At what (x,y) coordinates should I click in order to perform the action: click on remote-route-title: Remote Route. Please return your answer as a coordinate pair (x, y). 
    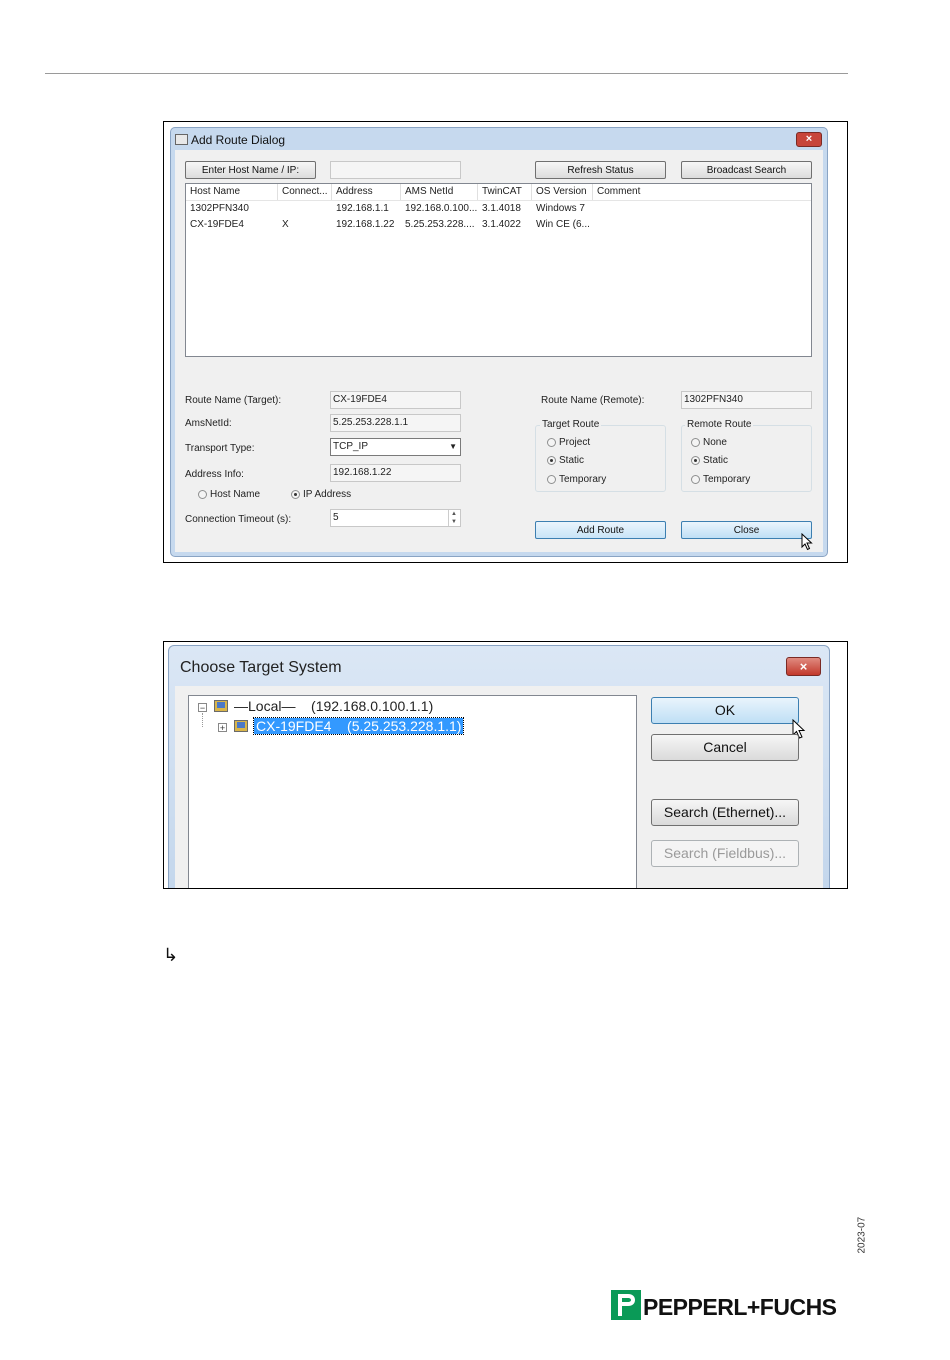
    Looking at the image, I should click on (719, 424).